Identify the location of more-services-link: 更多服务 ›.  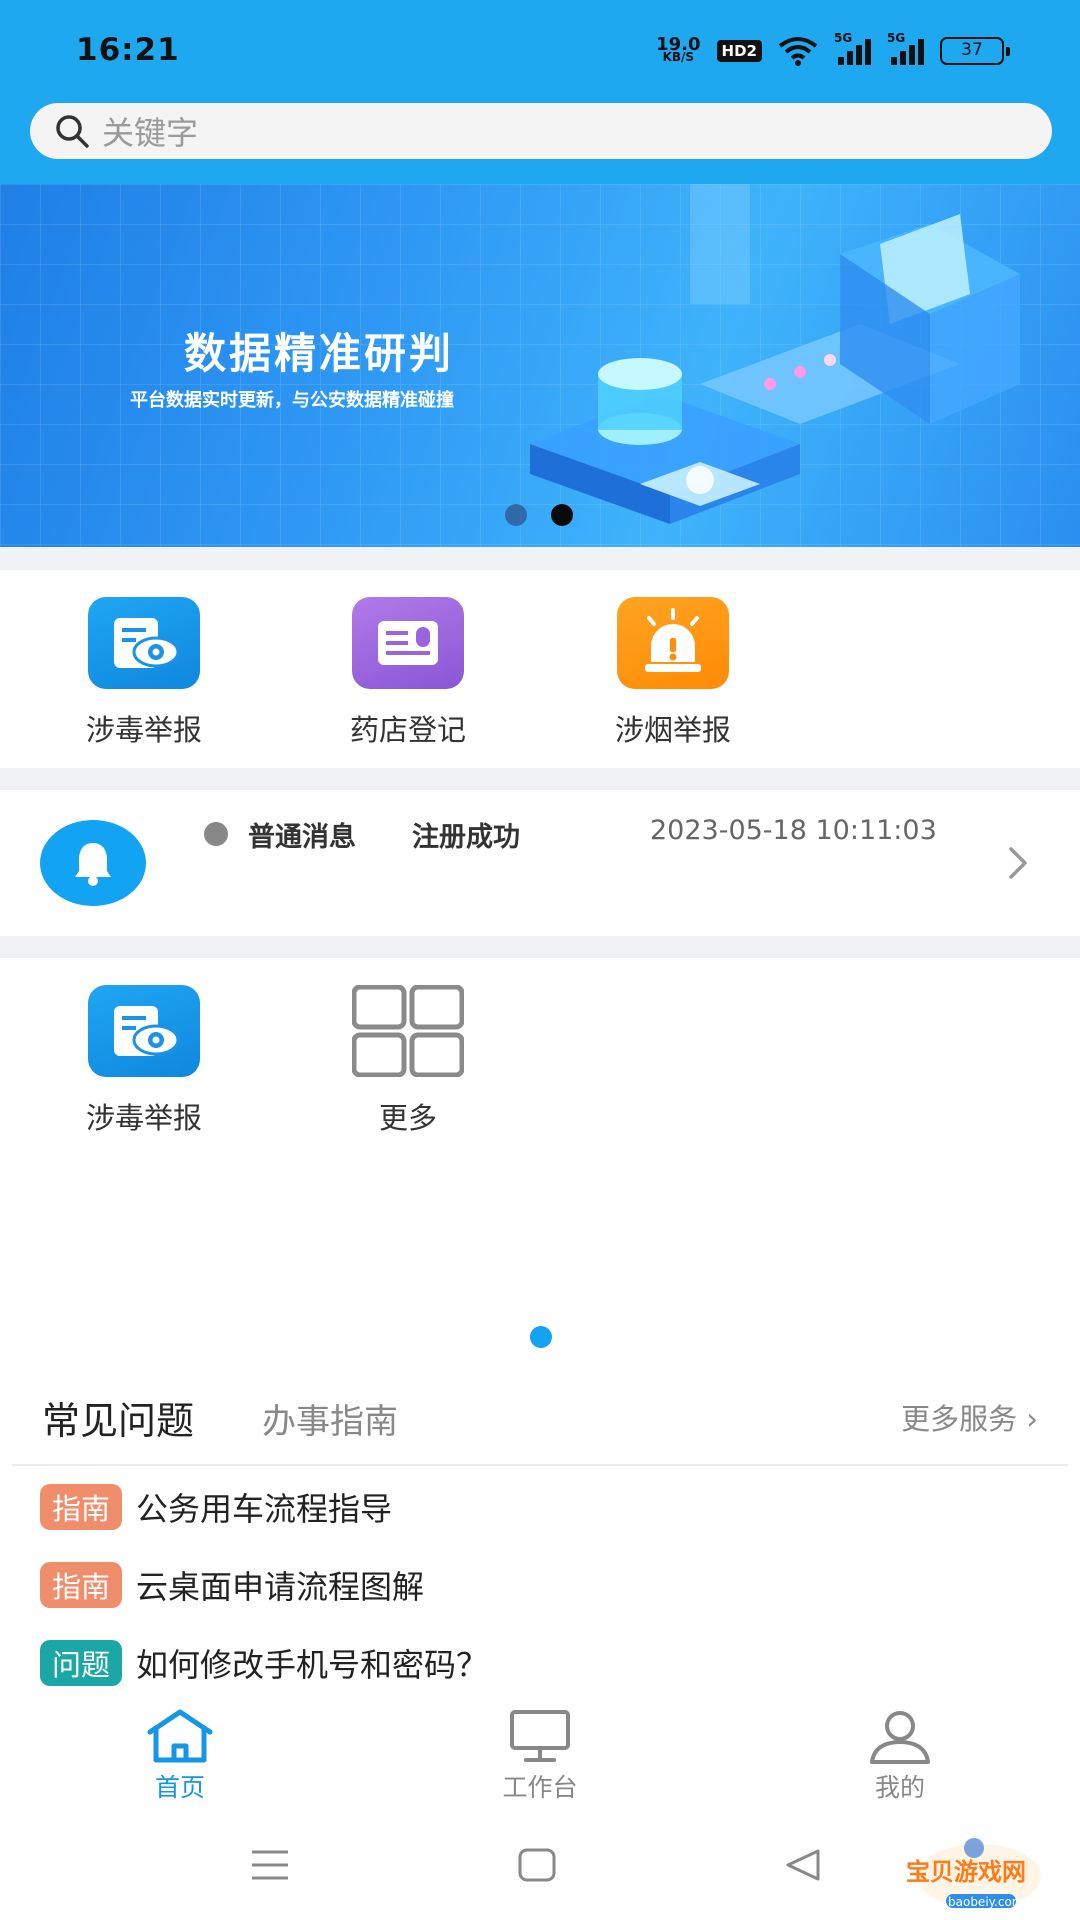
(969, 1417).